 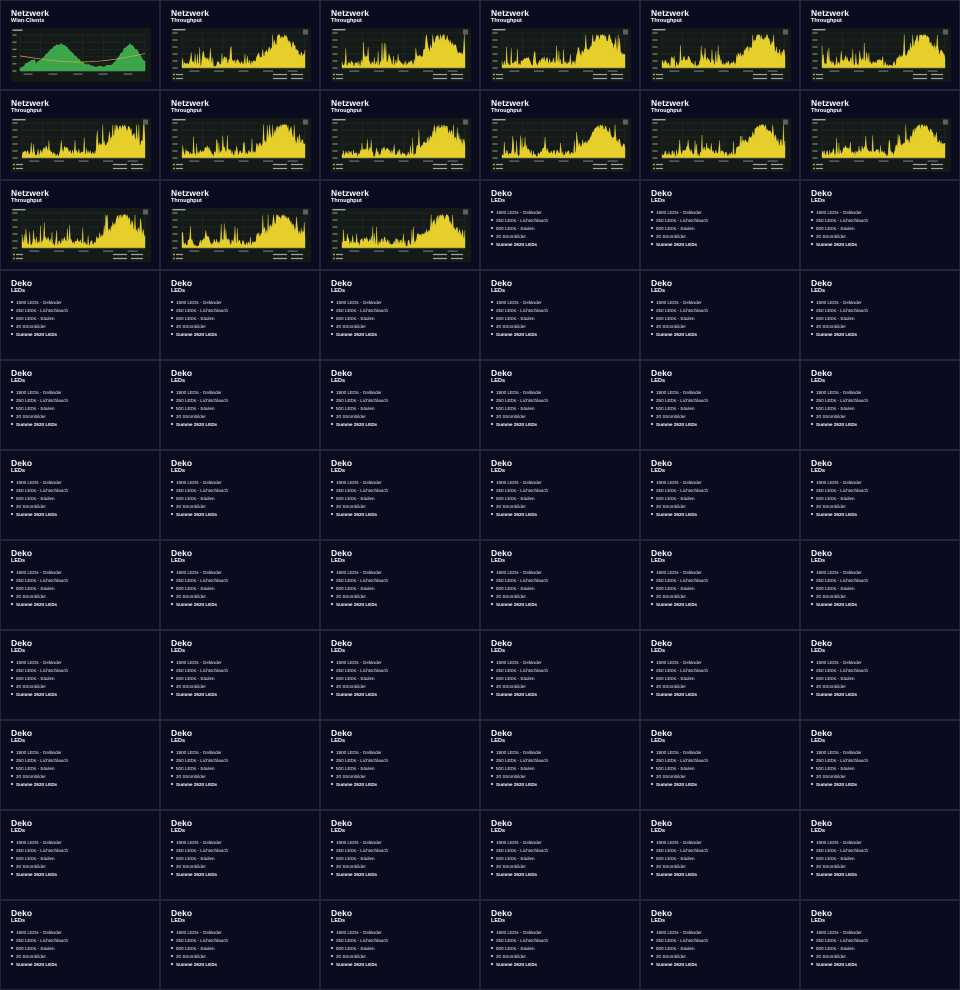 I want to click on led-item: 20 Strombilder, so click(x=39, y=597).